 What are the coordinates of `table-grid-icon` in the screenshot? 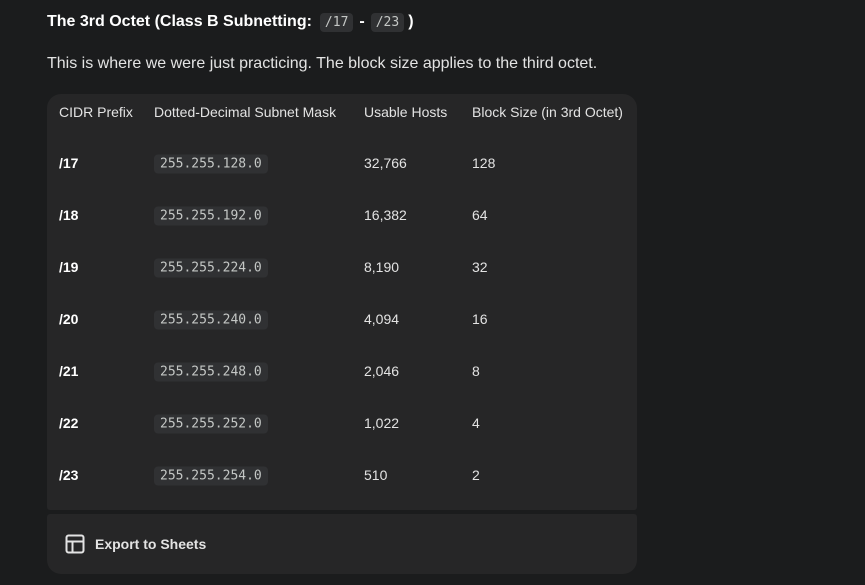 It's located at (75, 544).